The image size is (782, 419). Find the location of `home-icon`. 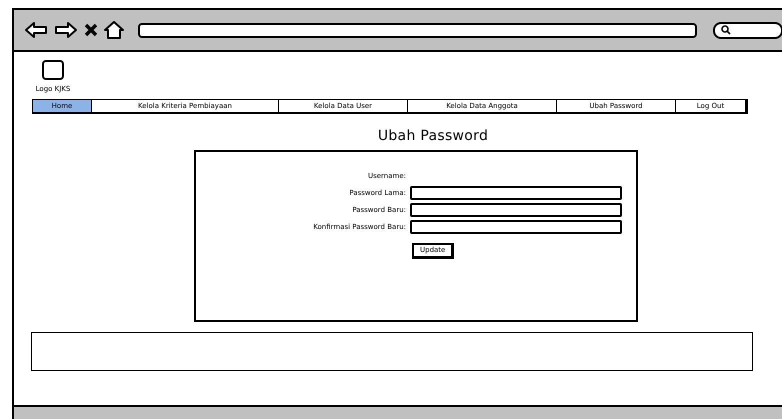

home-icon is located at coordinates (114, 30).